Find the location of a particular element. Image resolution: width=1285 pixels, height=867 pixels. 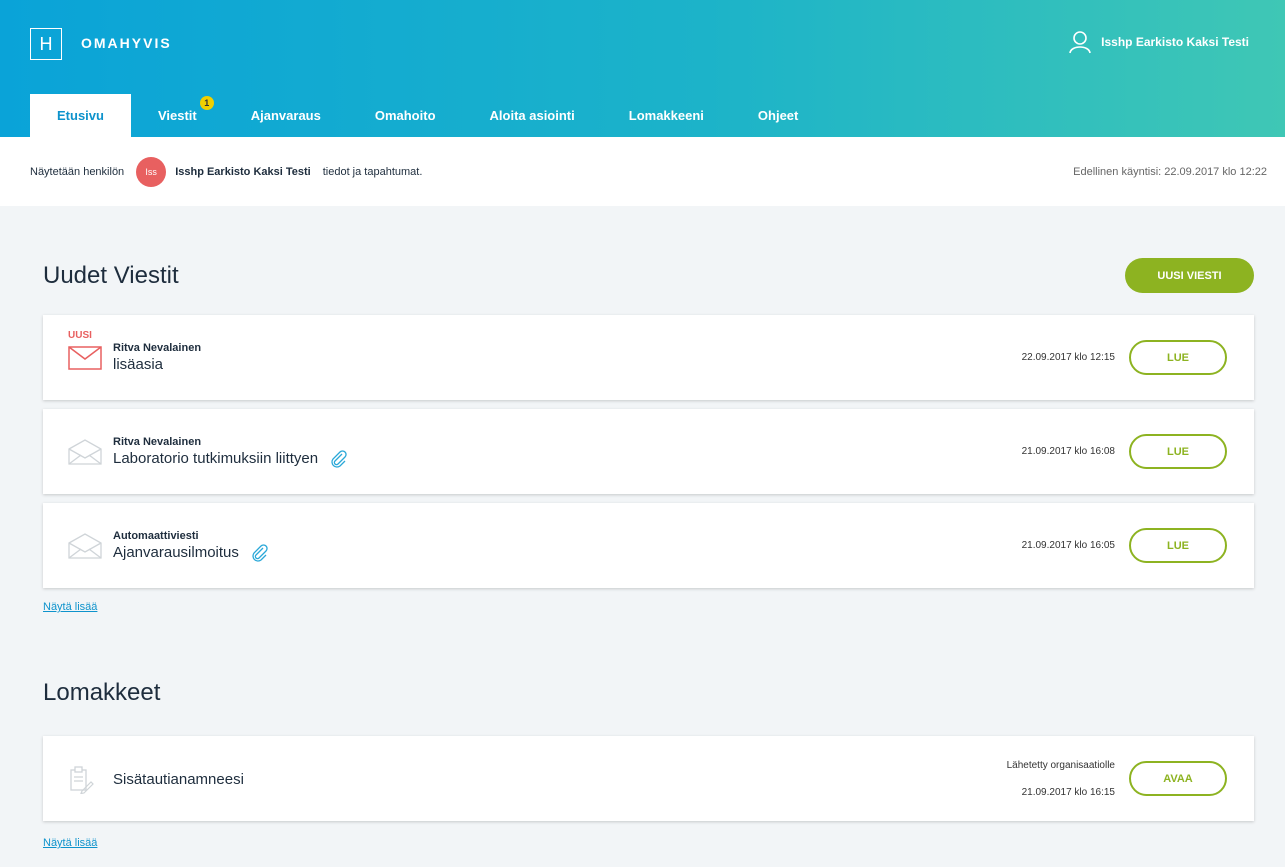

tab-aloita-asiointi: Aloita asiointi is located at coordinates (532, 115).